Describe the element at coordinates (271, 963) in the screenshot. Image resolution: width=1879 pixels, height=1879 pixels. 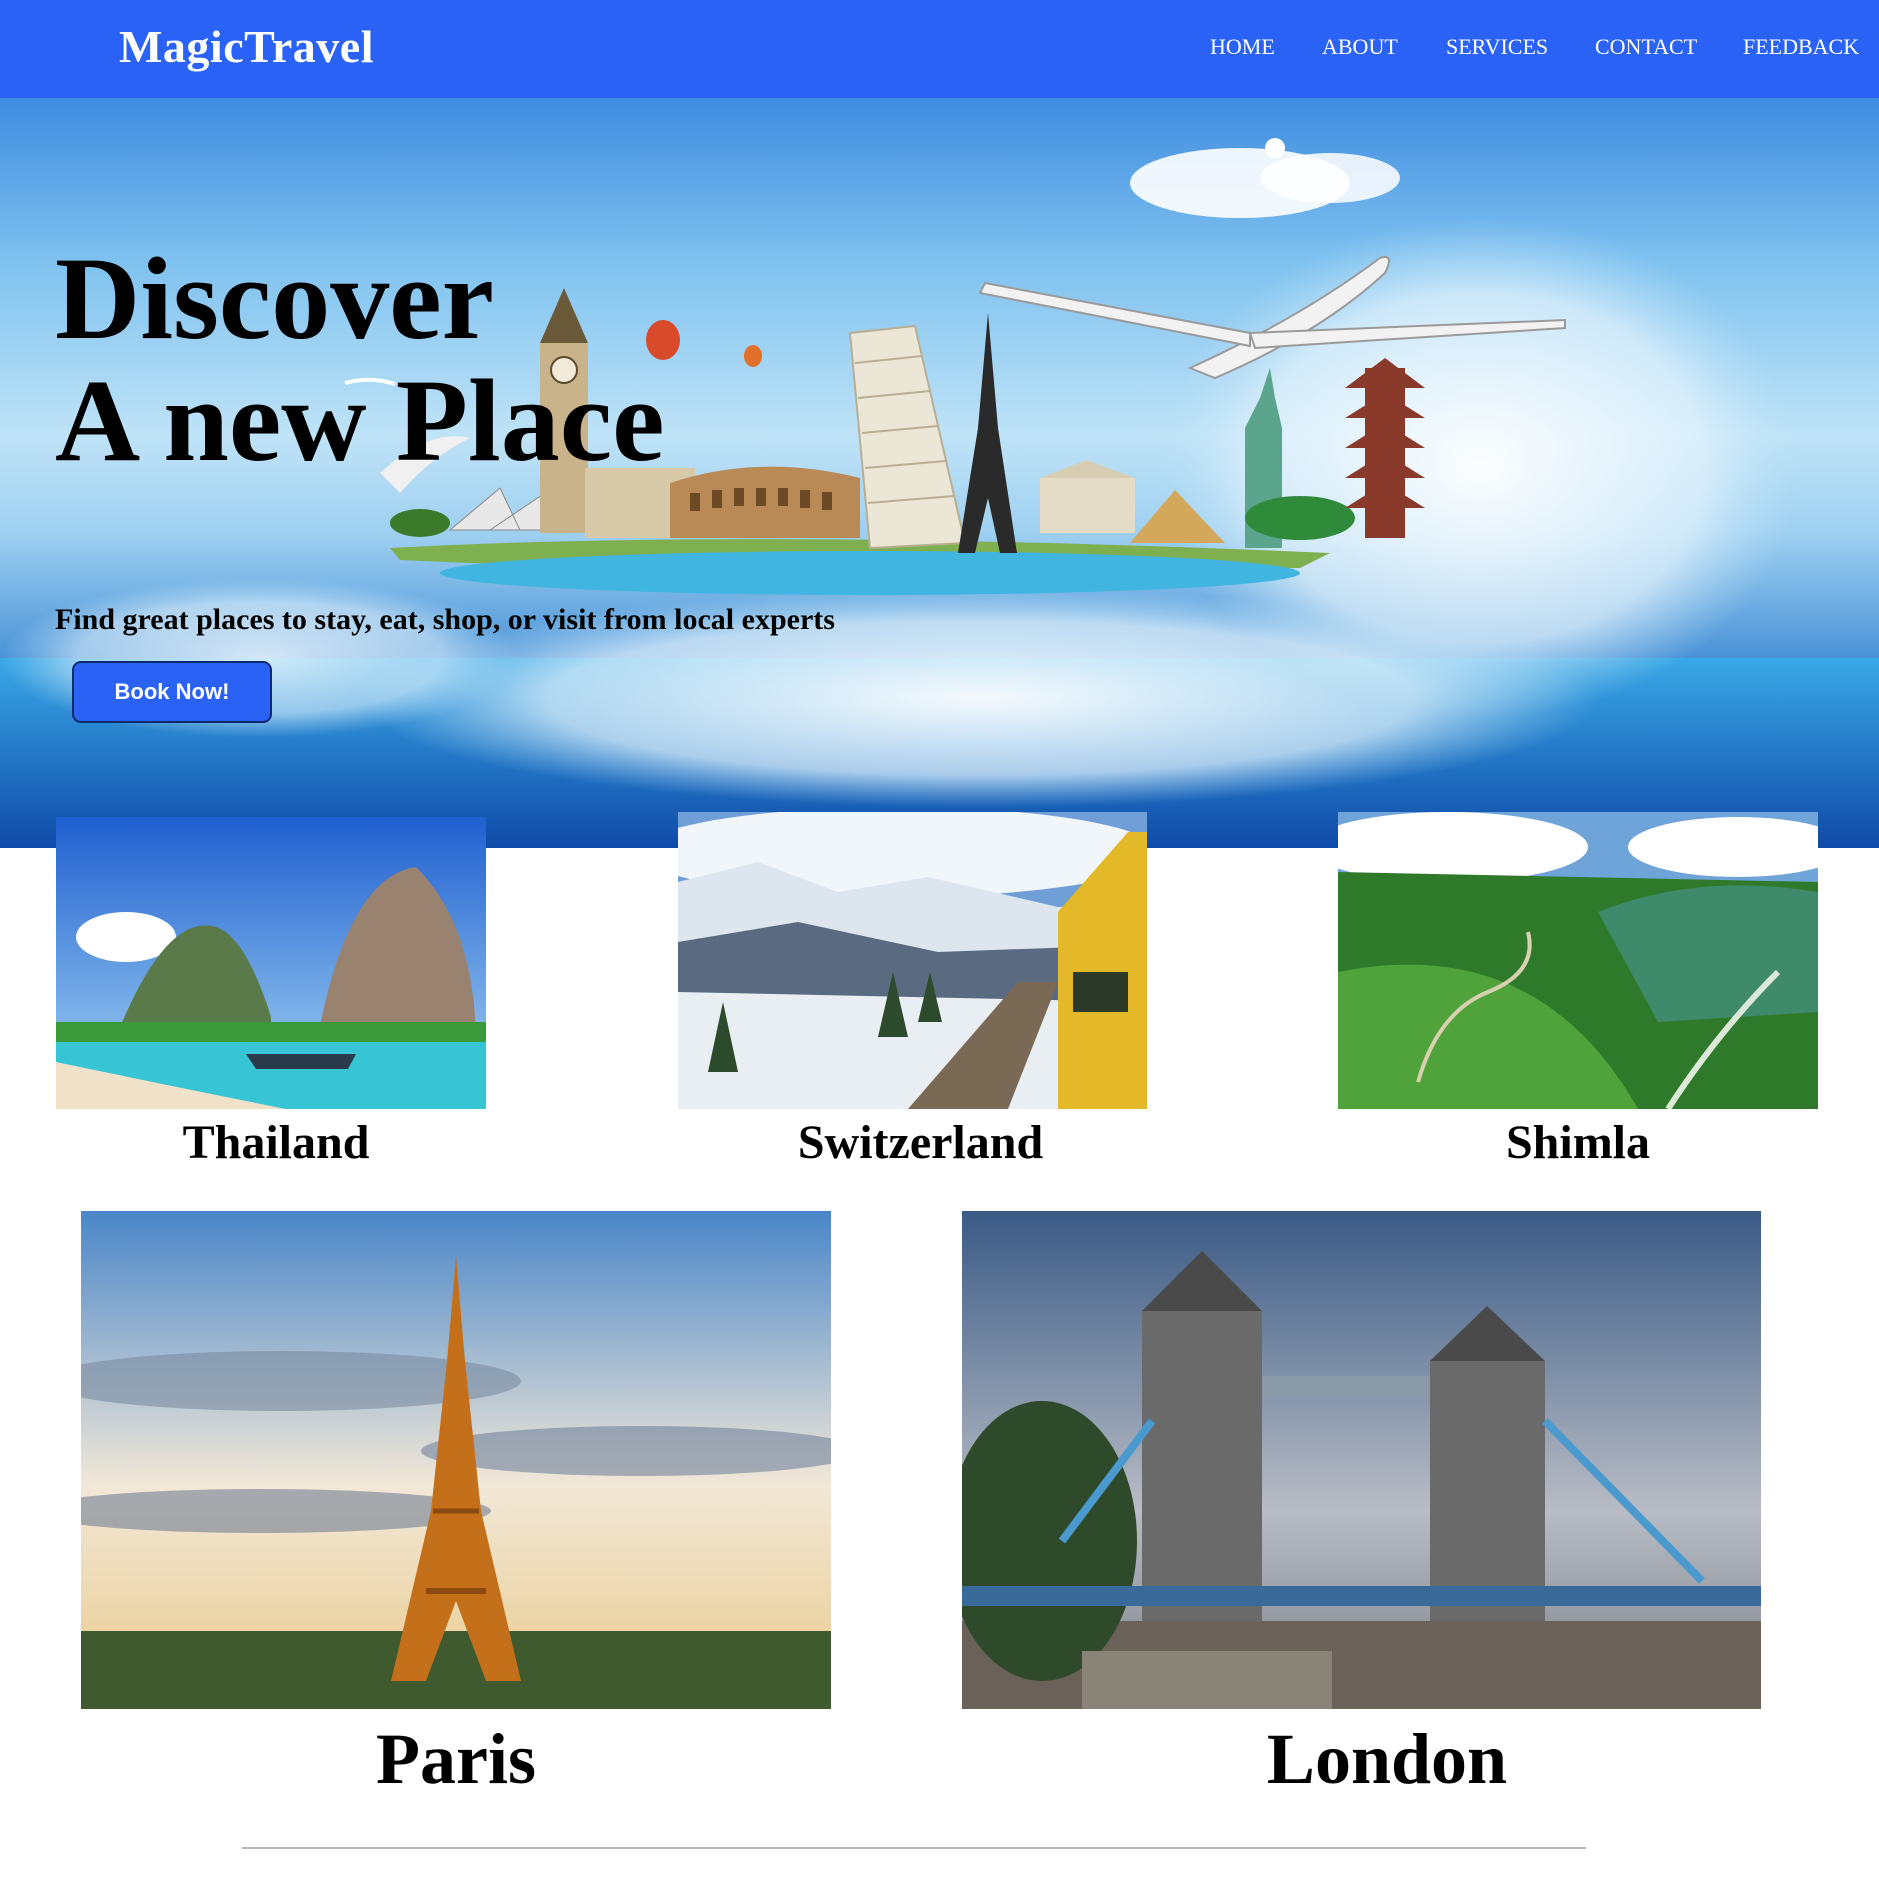
I see `thailand-image` at that location.